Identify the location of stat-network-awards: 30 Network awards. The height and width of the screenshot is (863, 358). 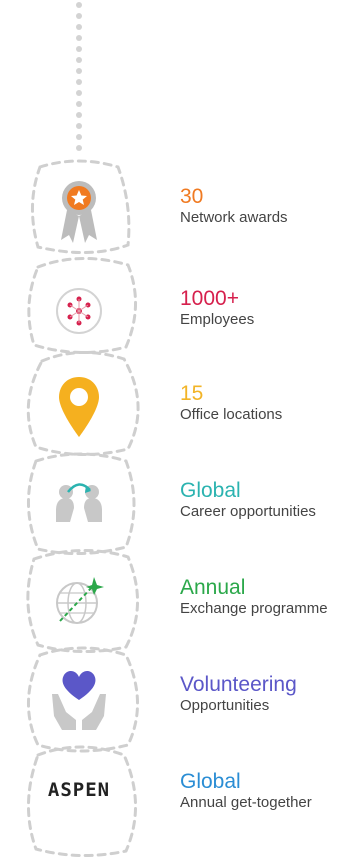
(179, 209).